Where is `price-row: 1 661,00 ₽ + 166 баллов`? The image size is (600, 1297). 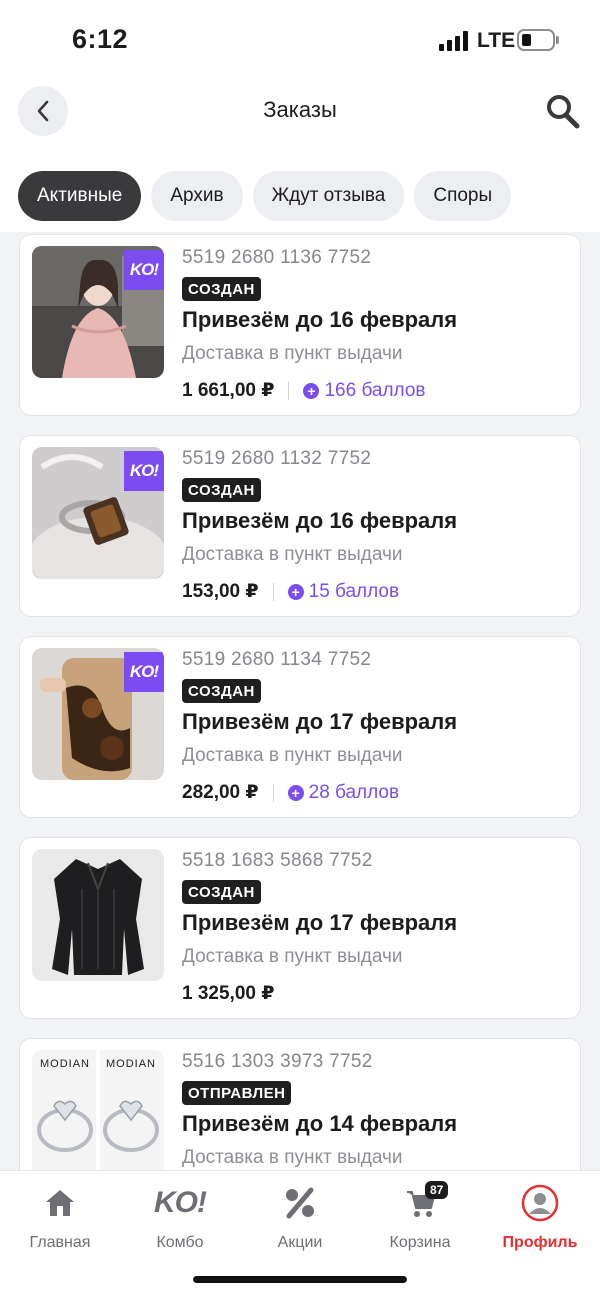
price-row: 1 661,00 ₽ + 166 баллов is located at coordinates (304, 390).